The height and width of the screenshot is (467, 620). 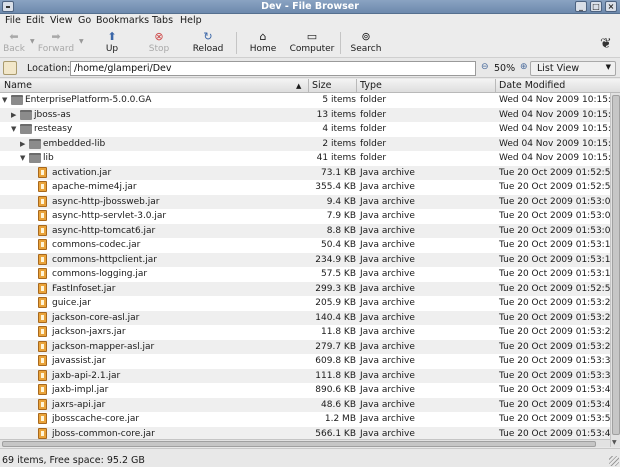 What do you see at coordinates (159, 43) in the screenshot?
I see `stop-button: ⊗ Stop` at bounding box center [159, 43].